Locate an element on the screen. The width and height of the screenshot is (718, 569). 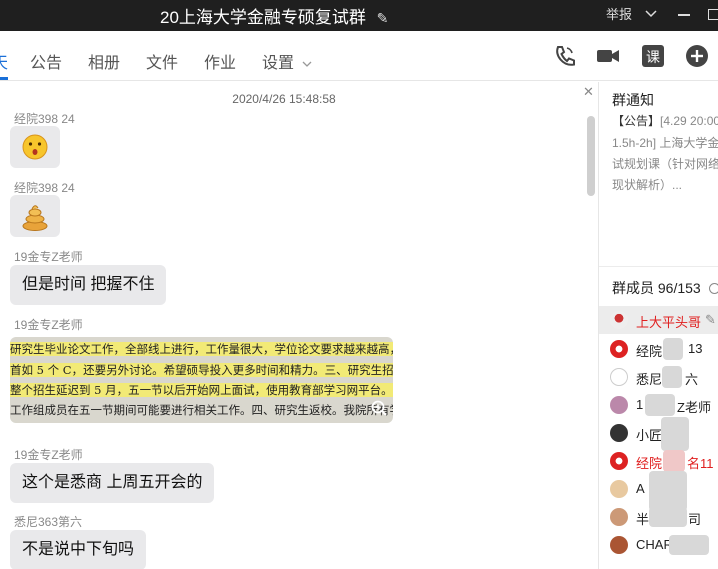
close-icon: ✕ is located at coordinates (588, 92).